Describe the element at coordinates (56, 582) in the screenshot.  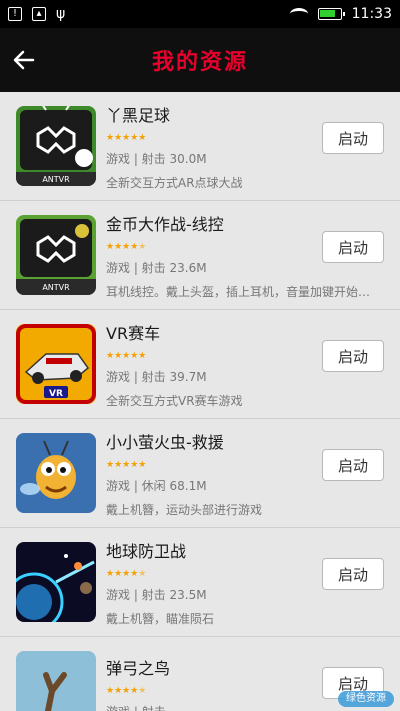
I see `earth-defense-icon` at that location.